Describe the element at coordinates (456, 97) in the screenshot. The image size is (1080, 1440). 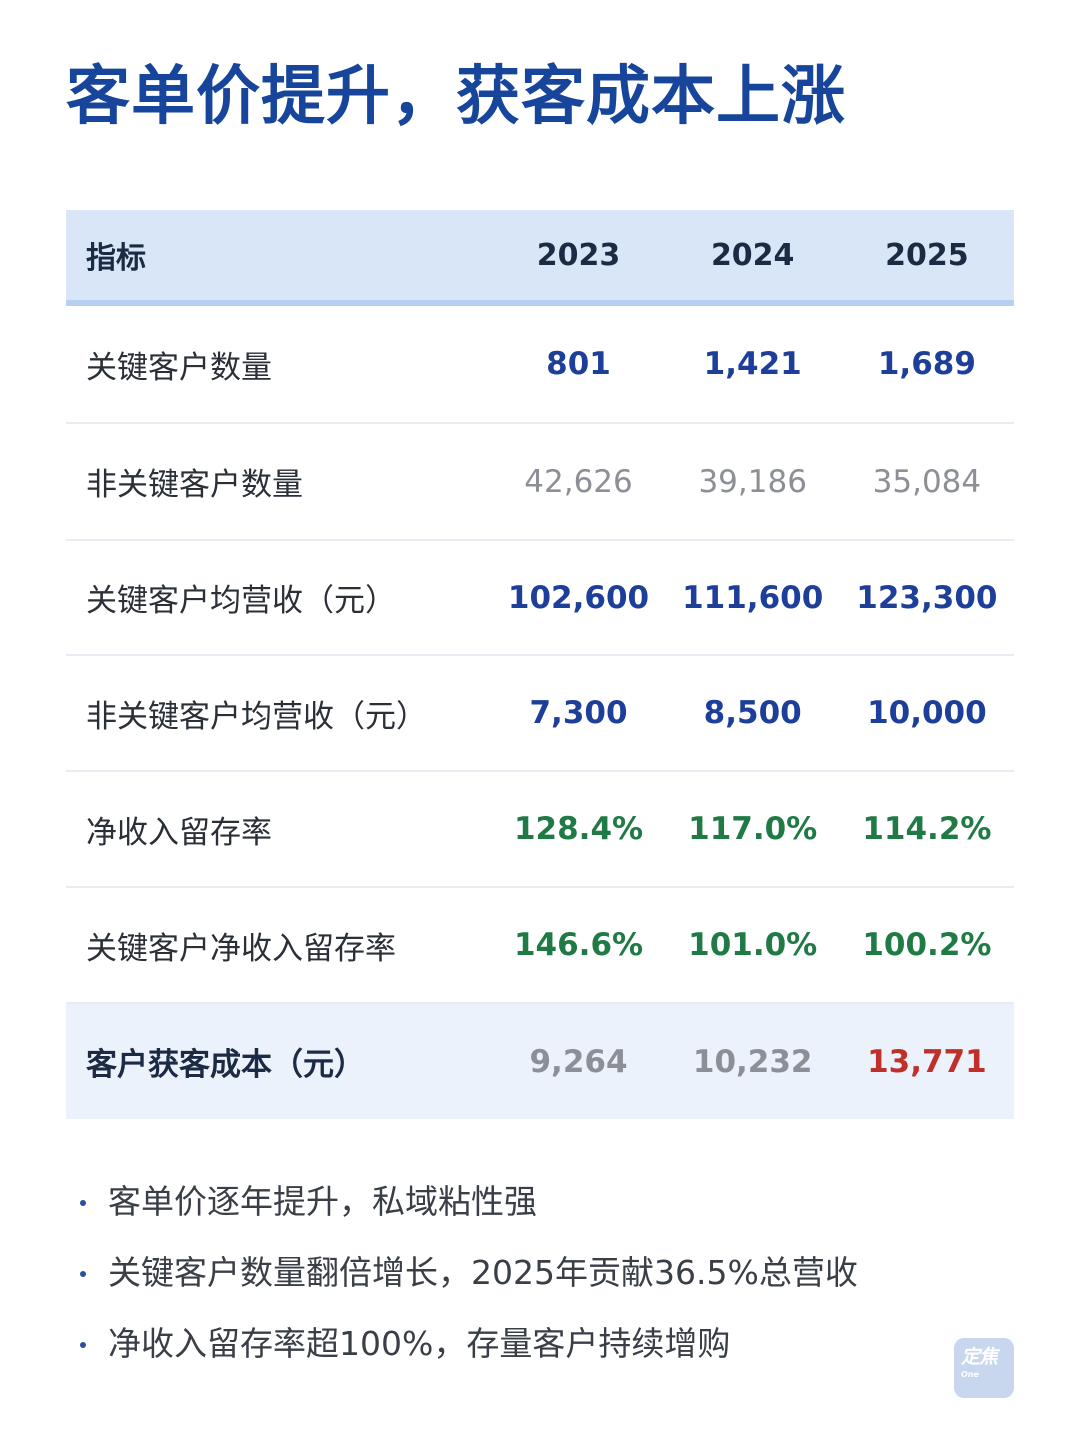
I see `page-title: 客单价提升，获客成本上涨` at that location.